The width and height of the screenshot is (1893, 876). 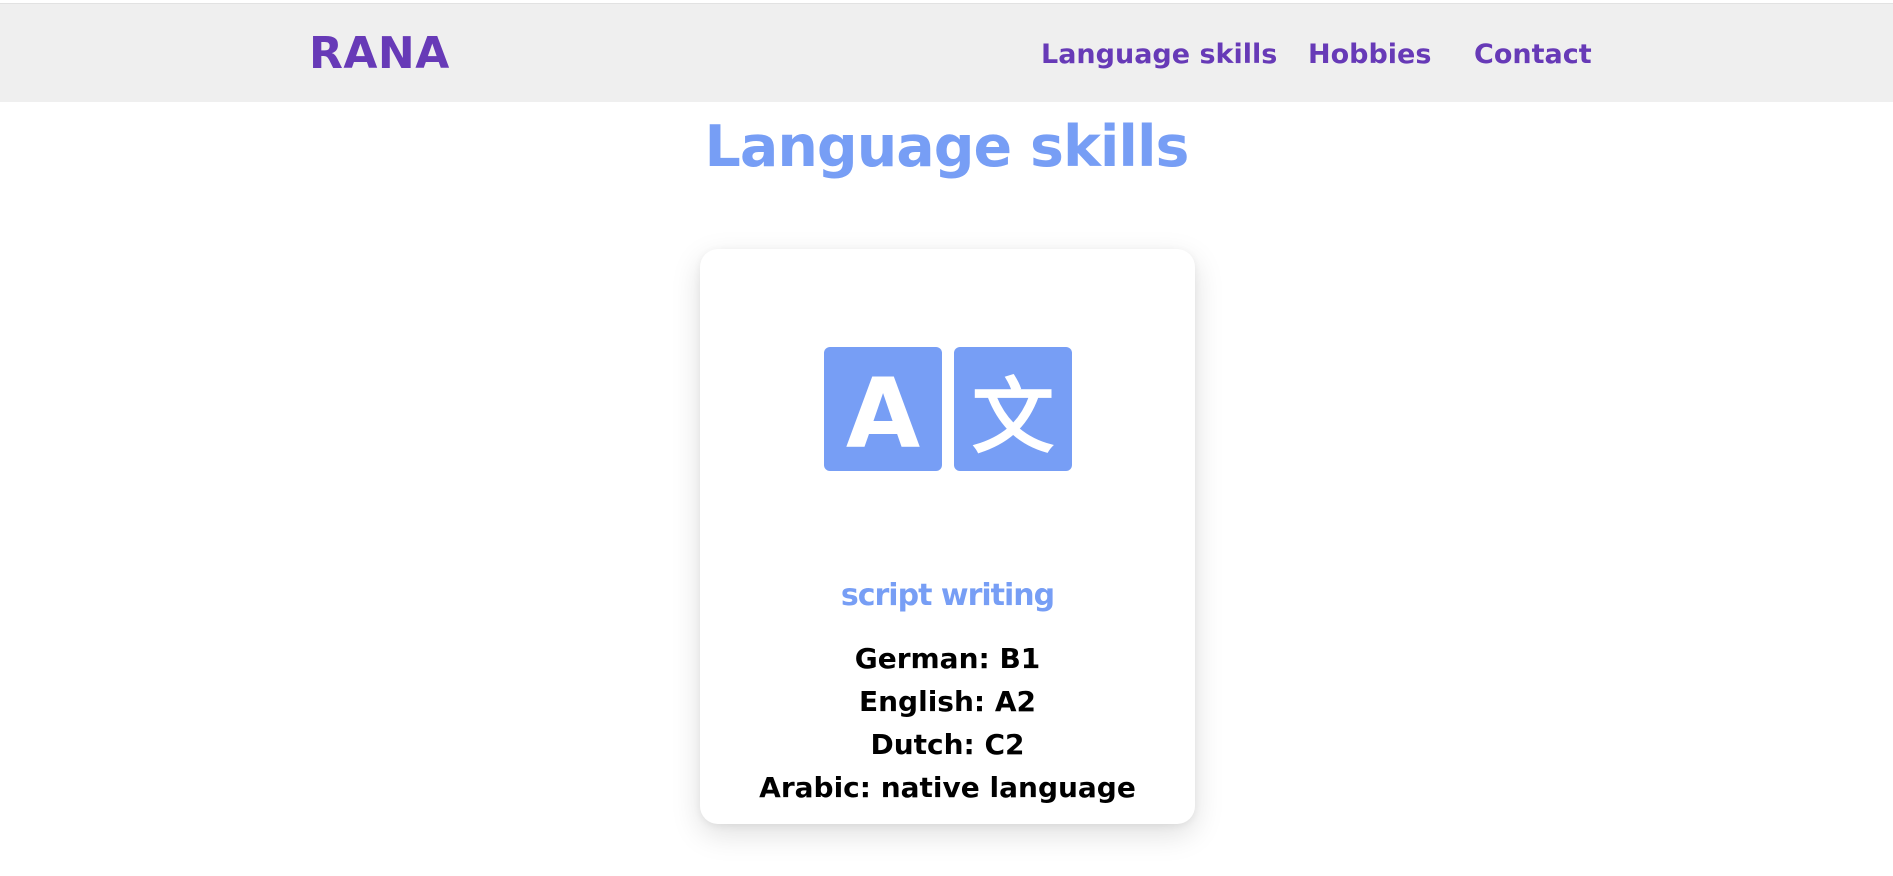 I want to click on nav-link-hobbies: Hobbies, so click(x=1369, y=55).